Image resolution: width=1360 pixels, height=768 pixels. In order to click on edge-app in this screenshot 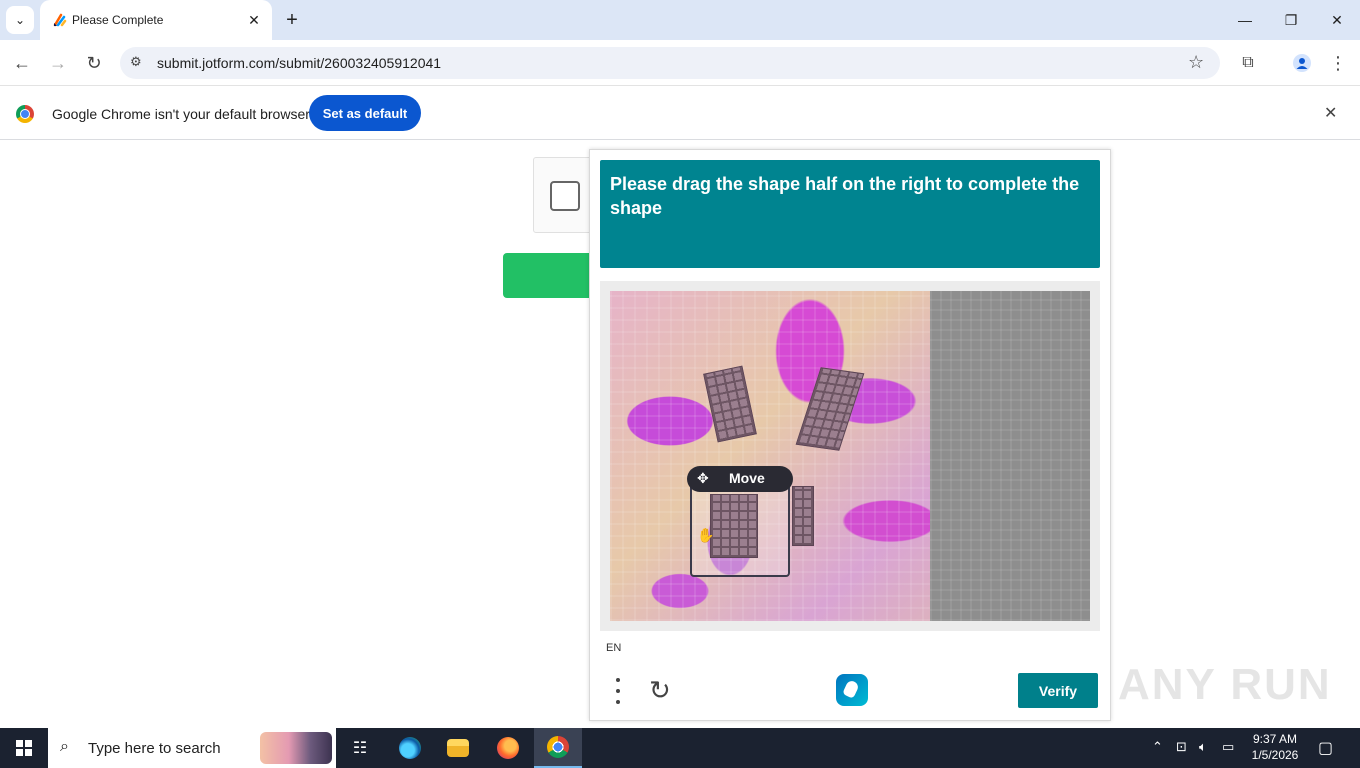, I will do `click(410, 748)`.